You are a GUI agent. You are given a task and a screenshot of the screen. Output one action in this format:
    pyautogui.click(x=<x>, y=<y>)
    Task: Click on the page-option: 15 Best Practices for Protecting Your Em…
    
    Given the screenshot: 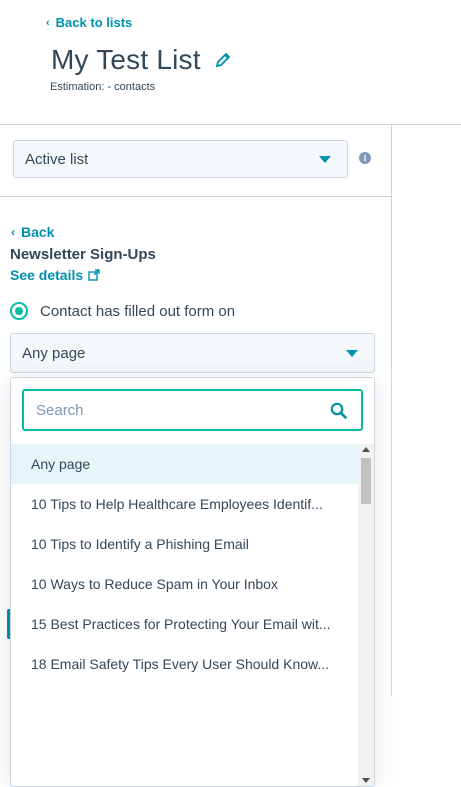 What is the action you would take?
    pyautogui.click(x=184, y=624)
    